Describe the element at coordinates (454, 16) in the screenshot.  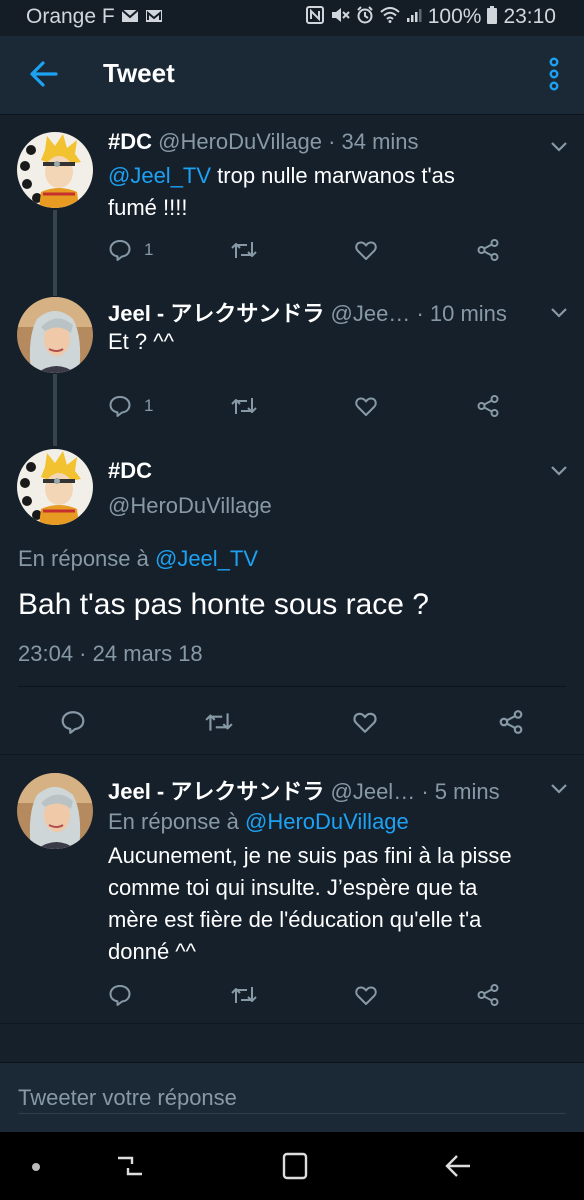
I see `battery-percent: 100%` at that location.